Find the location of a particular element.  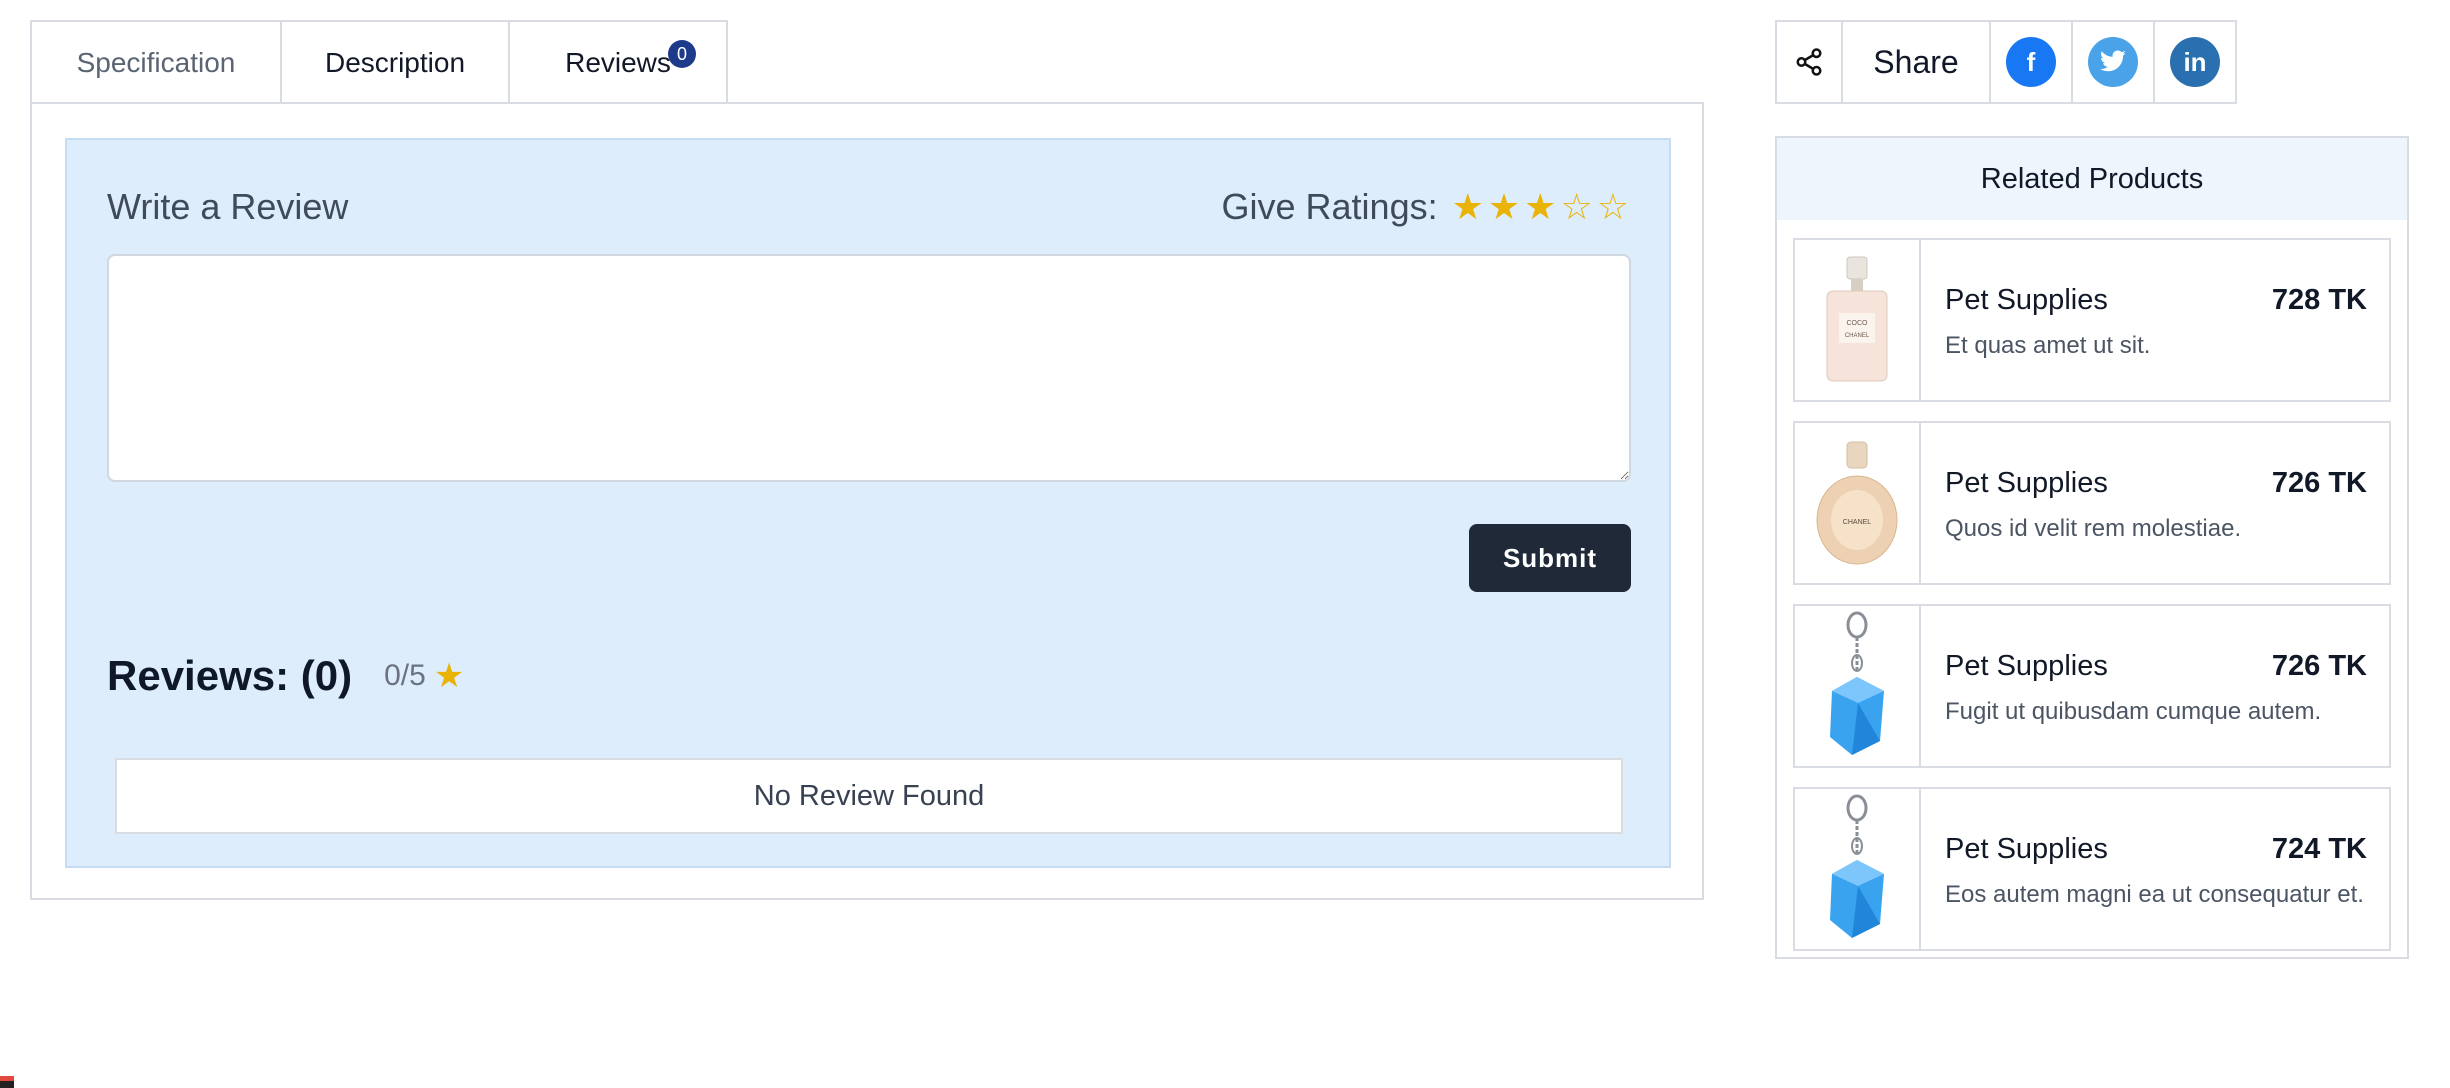

rating-star-1-icon: ★ is located at coordinates (1468, 207).